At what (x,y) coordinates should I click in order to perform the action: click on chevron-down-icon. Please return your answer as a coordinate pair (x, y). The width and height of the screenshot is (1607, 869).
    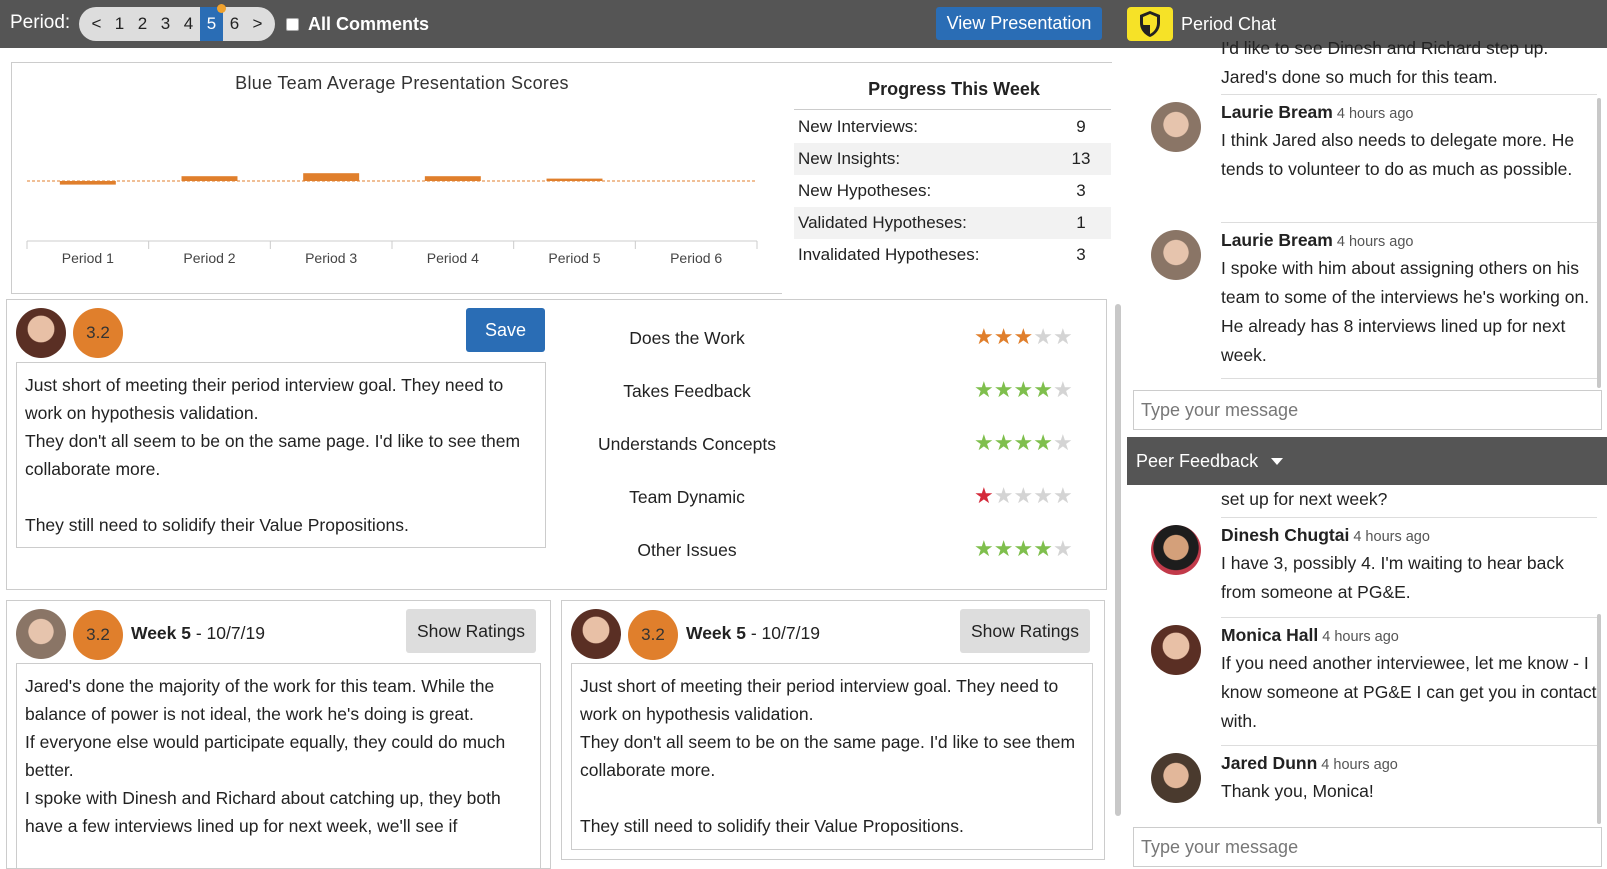
    Looking at the image, I should click on (1277, 461).